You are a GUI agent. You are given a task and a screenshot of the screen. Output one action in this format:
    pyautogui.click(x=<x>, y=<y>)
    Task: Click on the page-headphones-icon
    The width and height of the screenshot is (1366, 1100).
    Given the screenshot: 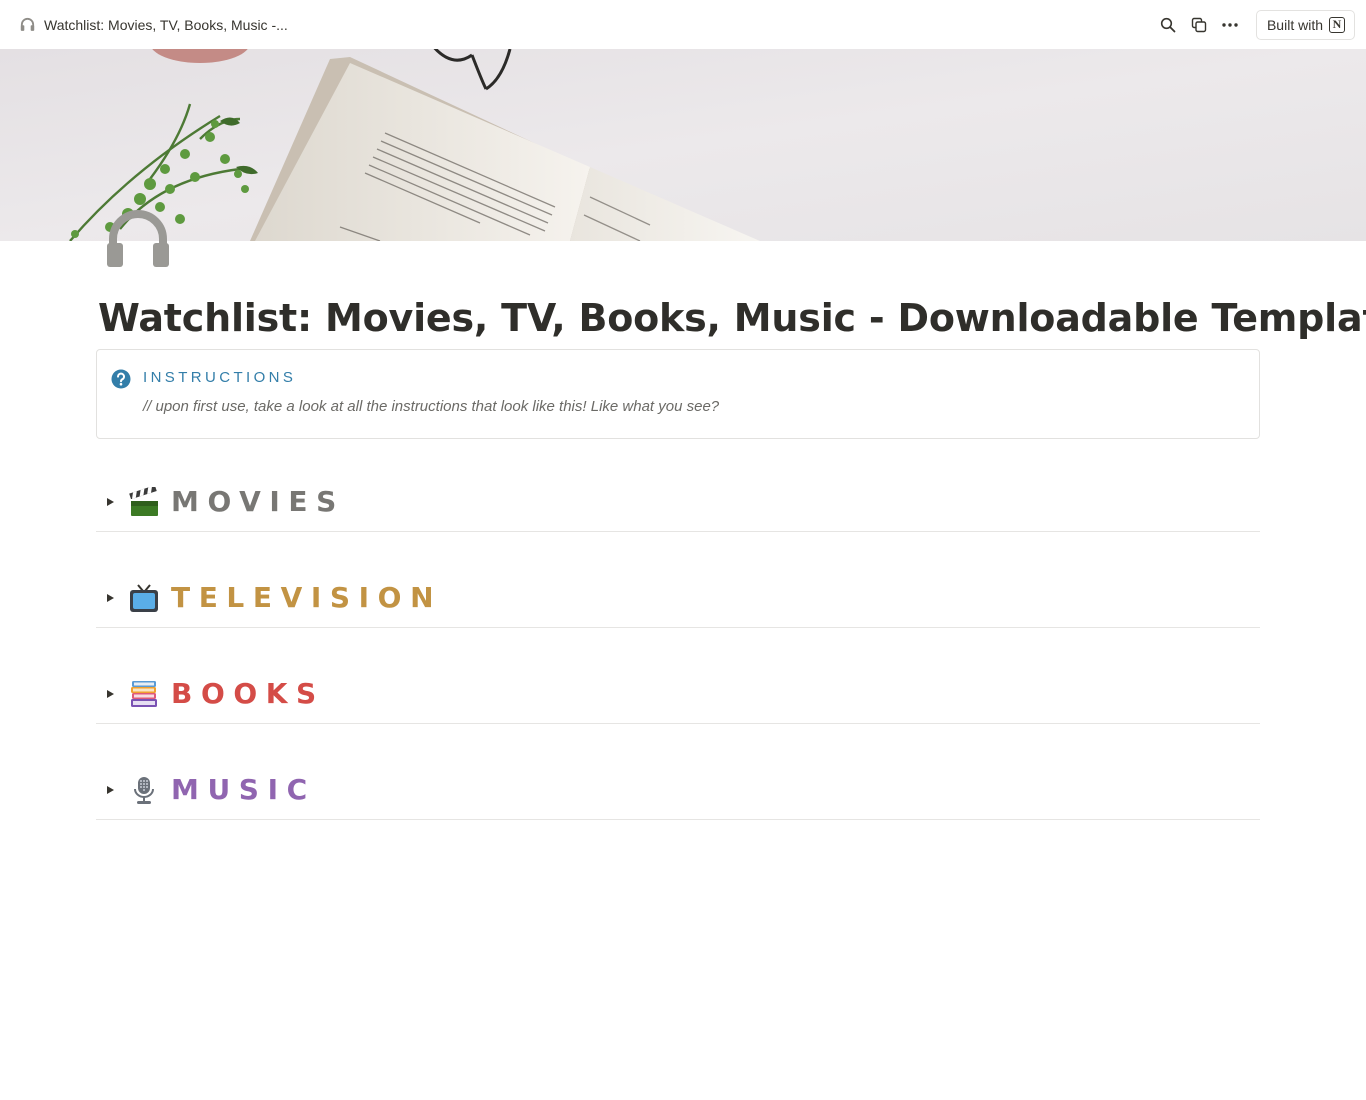 What is the action you would take?
    pyautogui.click(x=138, y=237)
    